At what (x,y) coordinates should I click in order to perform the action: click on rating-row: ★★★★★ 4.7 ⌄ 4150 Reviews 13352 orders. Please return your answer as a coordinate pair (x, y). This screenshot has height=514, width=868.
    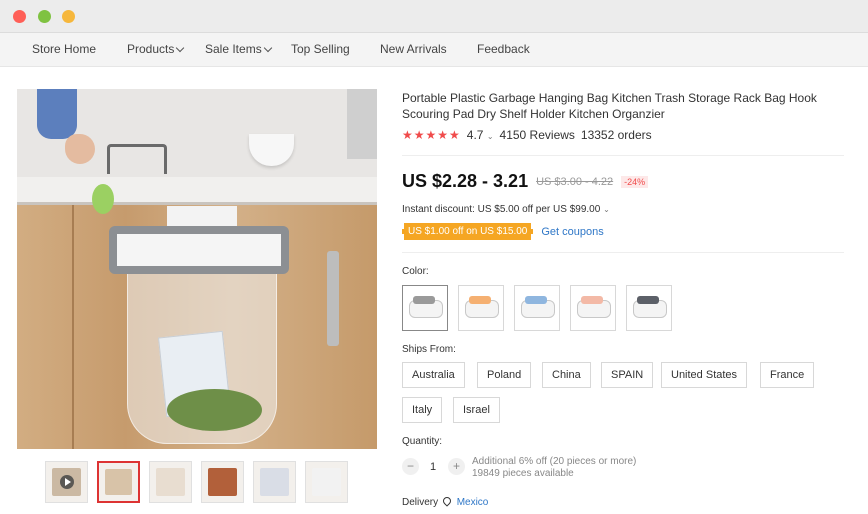
    Looking at the image, I should click on (527, 135).